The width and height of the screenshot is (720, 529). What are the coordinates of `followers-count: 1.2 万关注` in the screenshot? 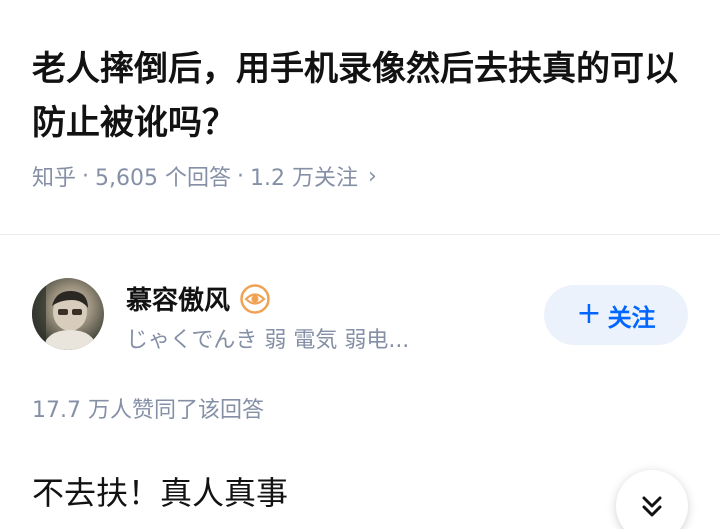 It's located at (304, 178).